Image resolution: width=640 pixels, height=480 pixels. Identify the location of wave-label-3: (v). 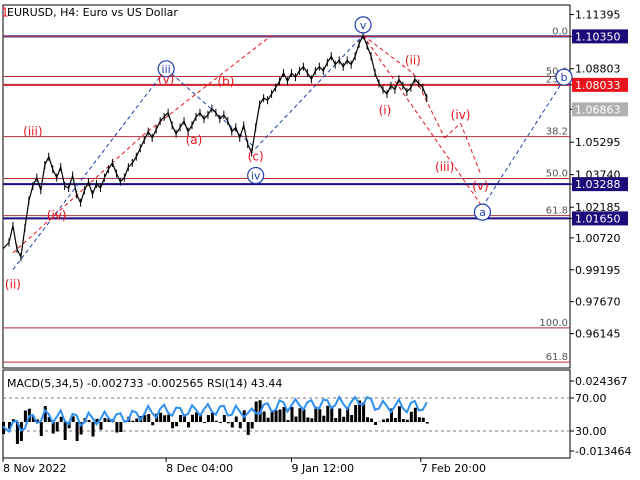
(166, 79).